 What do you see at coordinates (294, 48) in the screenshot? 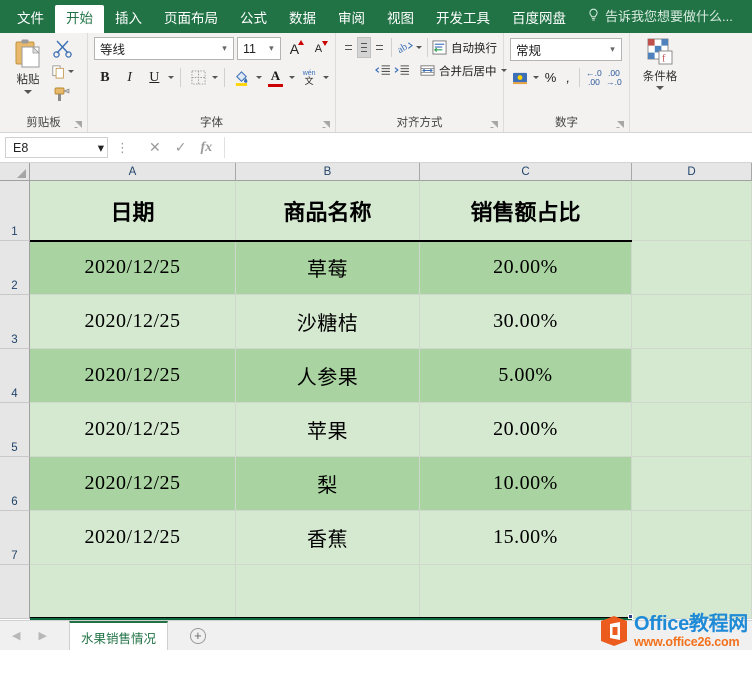
I see `increase-font-size-button: A` at bounding box center [294, 48].